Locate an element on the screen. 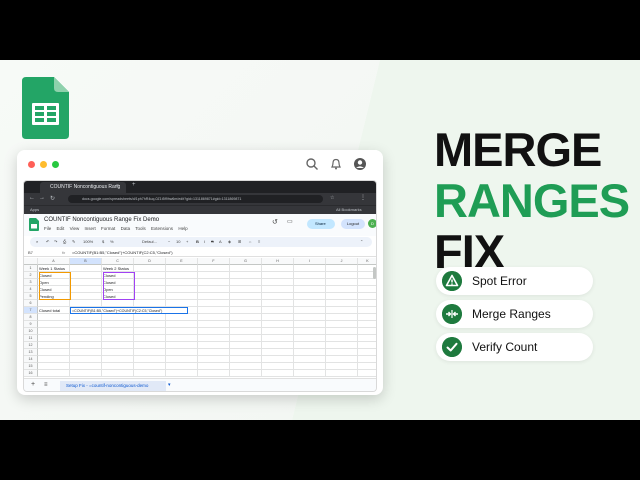  text-color-icon: A is located at coordinates (220, 241).